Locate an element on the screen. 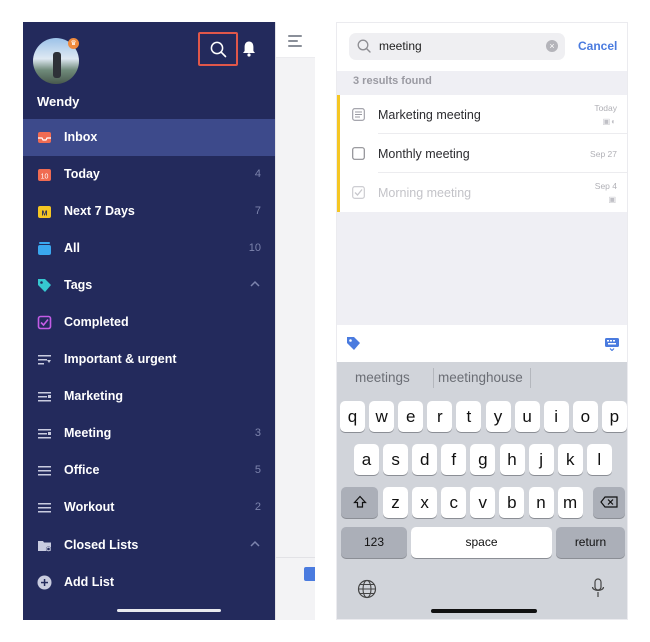  result-meta-icons: ▣ is located at coordinates (612, 199).